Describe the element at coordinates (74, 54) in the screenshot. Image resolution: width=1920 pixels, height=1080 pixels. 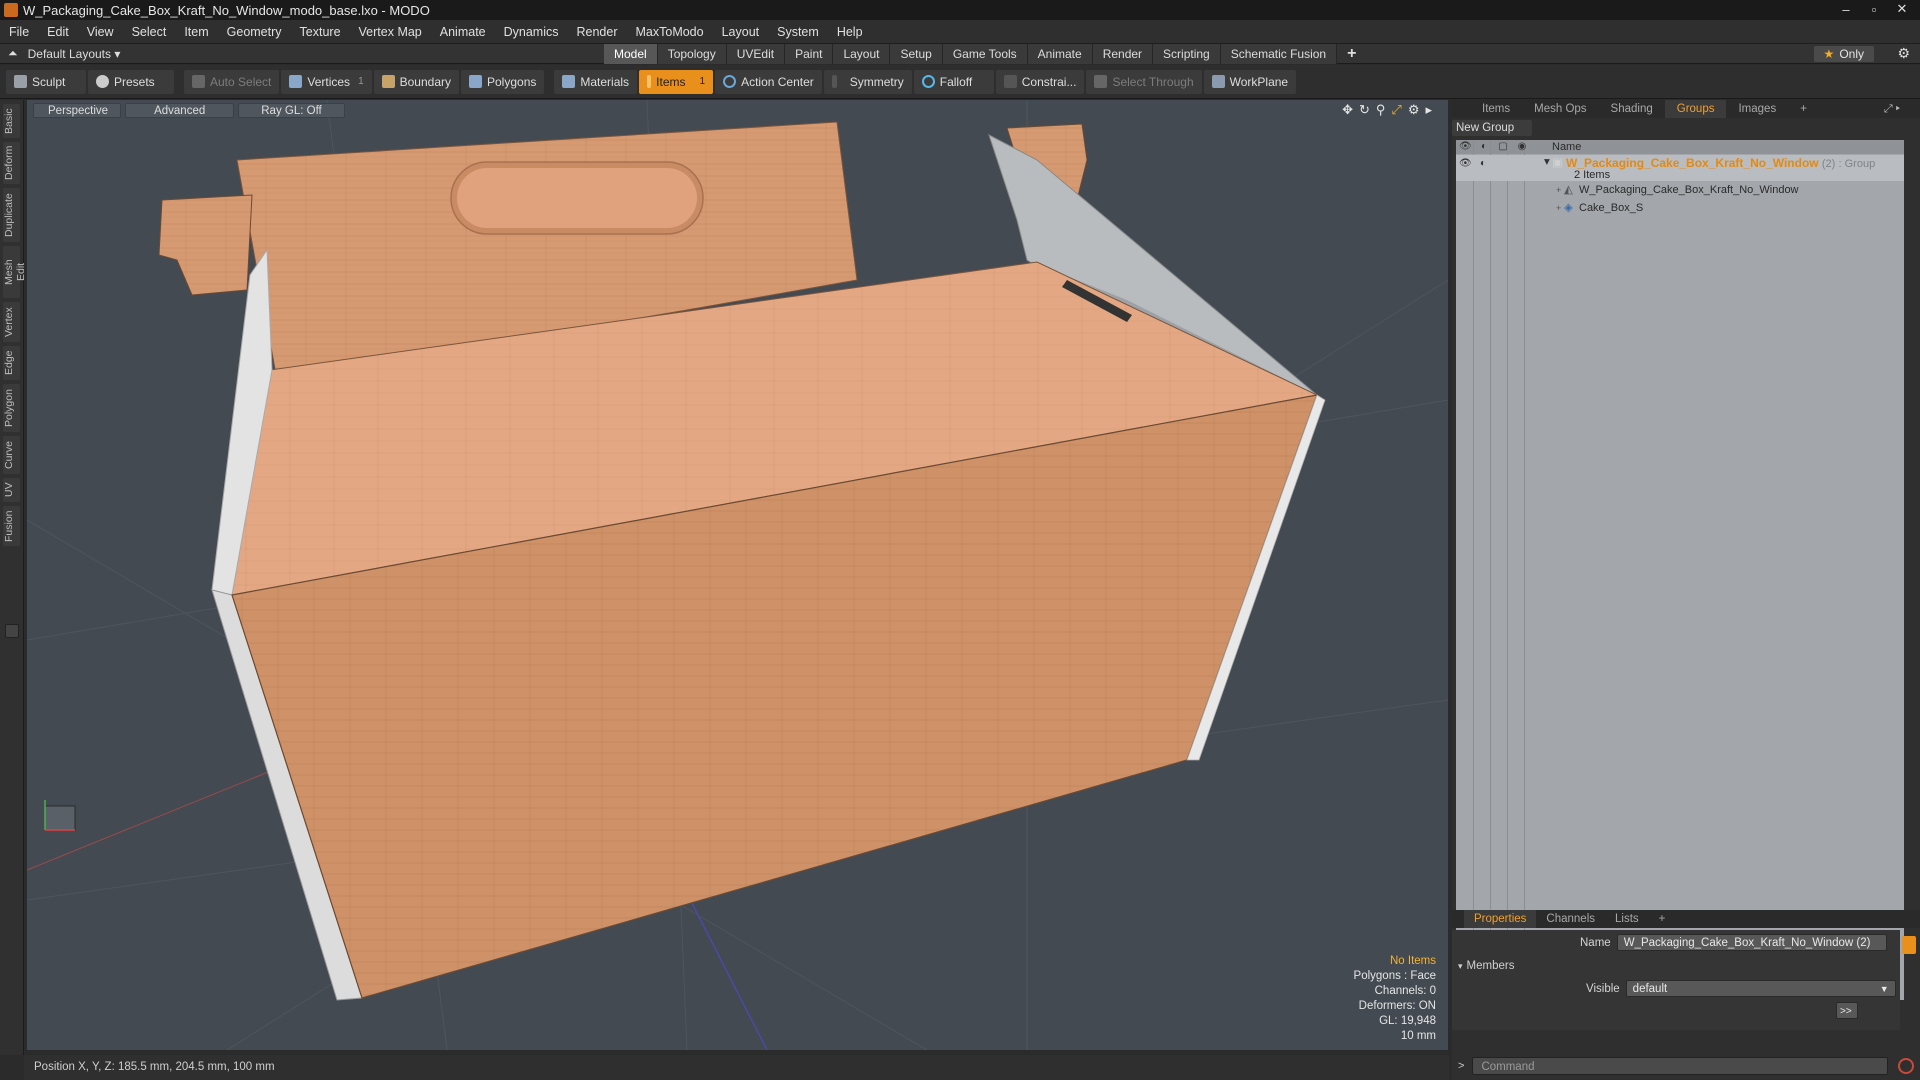
I see `default-layouts-dropdown: Default Layouts ▾` at that location.